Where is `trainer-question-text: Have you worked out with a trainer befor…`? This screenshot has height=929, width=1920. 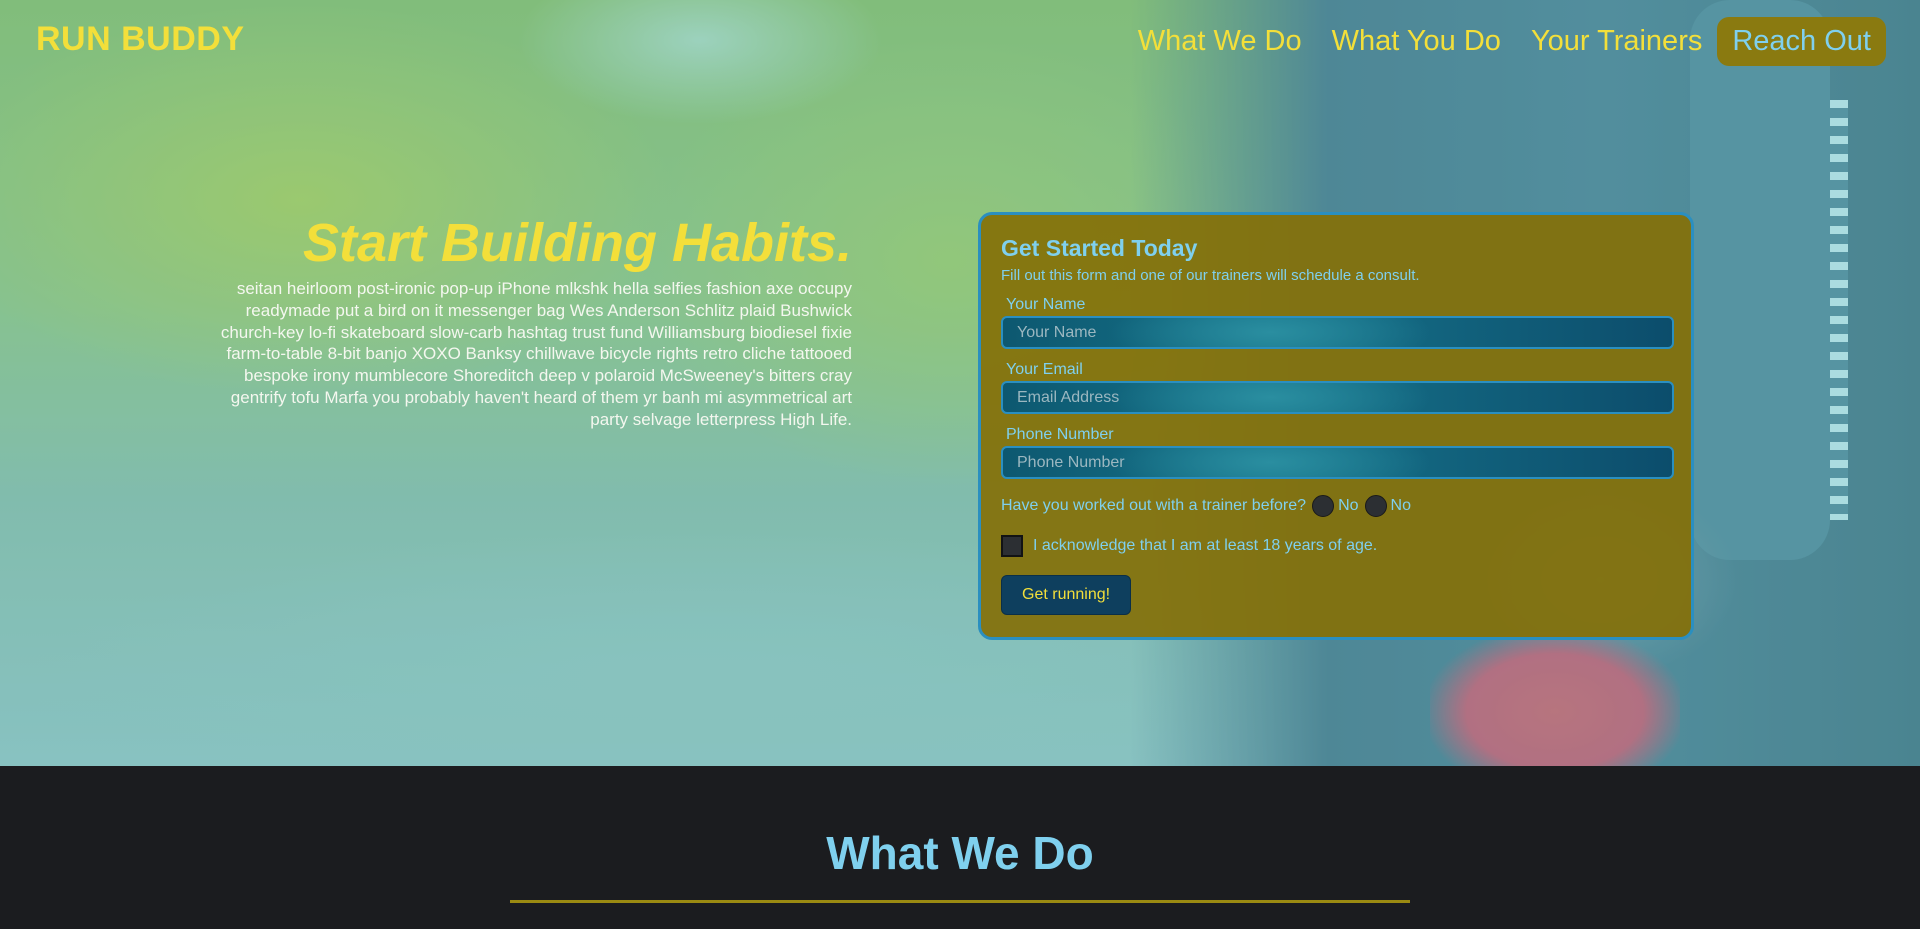
trainer-question-text: Have you worked out with a trainer befor… is located at coordinates (1154, 505).